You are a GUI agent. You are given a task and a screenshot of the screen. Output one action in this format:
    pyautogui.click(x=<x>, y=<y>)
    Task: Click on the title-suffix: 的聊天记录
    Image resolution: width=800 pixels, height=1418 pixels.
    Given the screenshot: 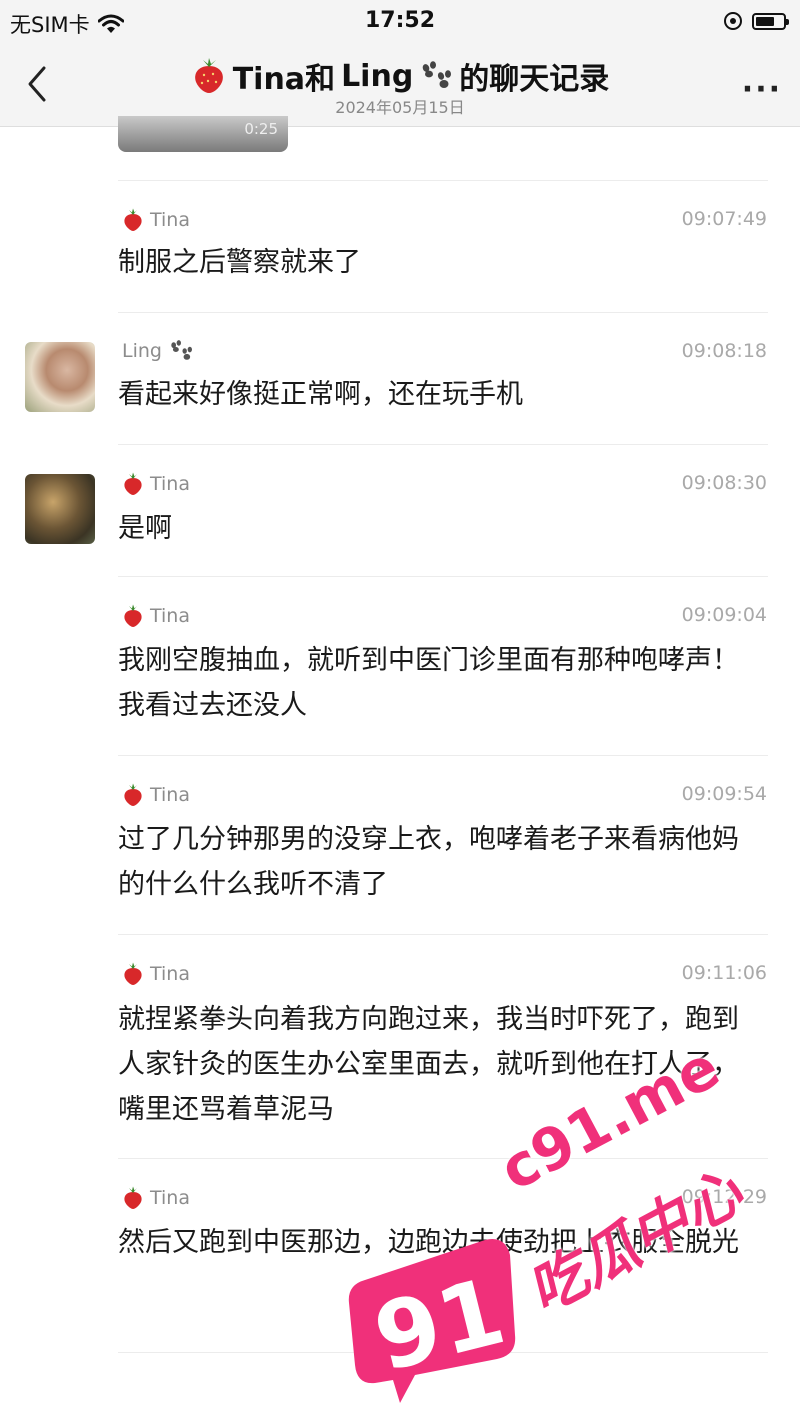 What is the action you would take?
    pyautogui.click(x=534, y=79)
    